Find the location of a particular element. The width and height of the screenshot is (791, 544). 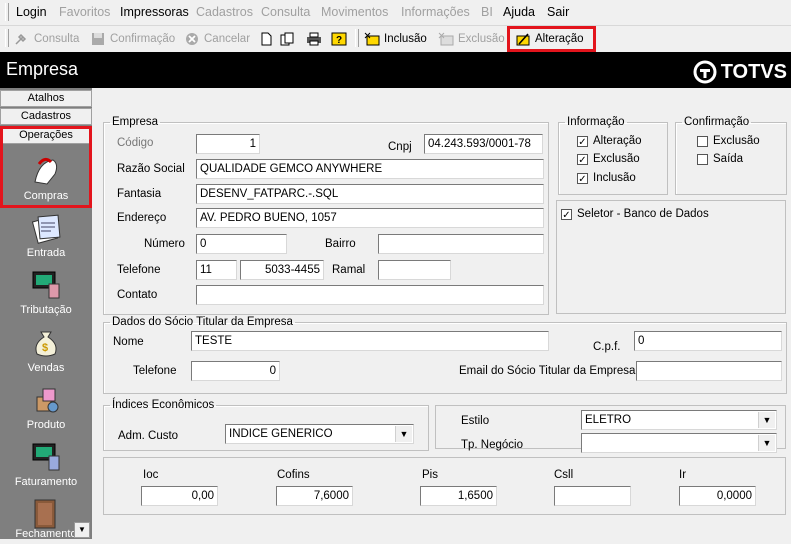

confirmacao-exclusao-label: Exclusão is located at coordinates (736, 141).